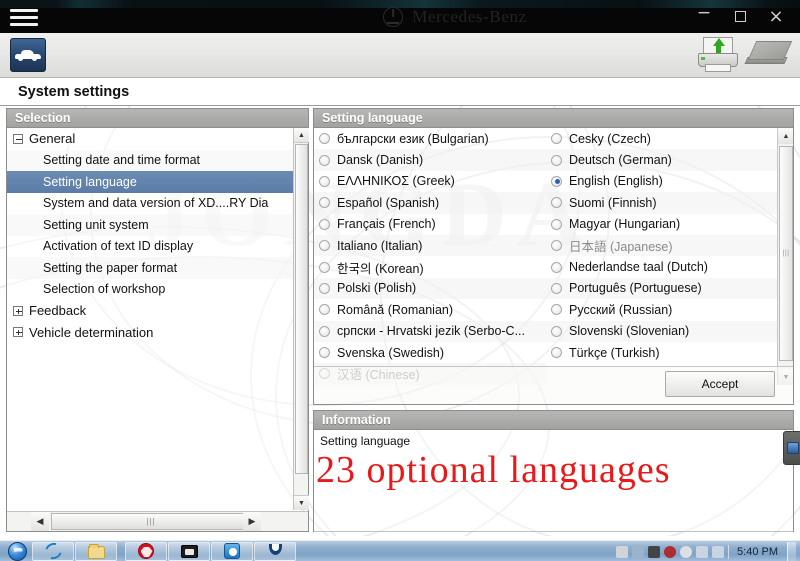 The width and height of the screenshot is (800, 561). Describe the element at coordinates (396, 181) in the screenshot. I see `language-label: ΕΛΛΗΝΙΚΟΣ (Greek)` at that location.